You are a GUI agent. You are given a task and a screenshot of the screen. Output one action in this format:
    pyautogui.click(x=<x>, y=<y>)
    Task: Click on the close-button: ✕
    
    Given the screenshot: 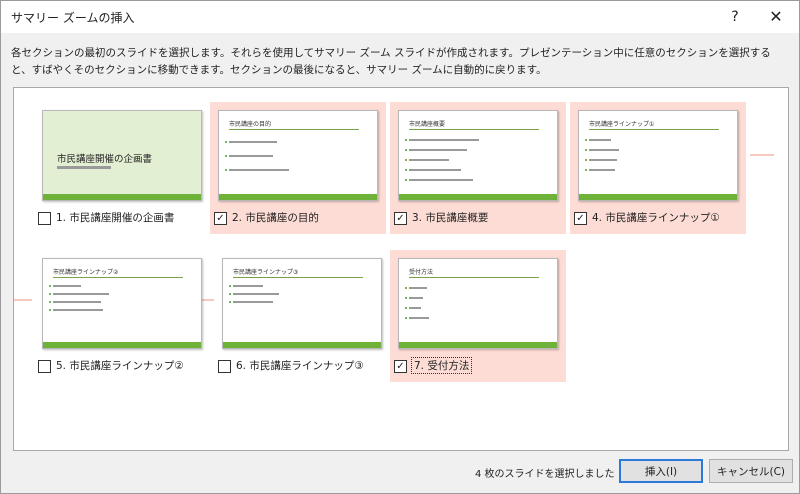 What is the action you would take?
    pyautogui.click(x=776, y=17)
    